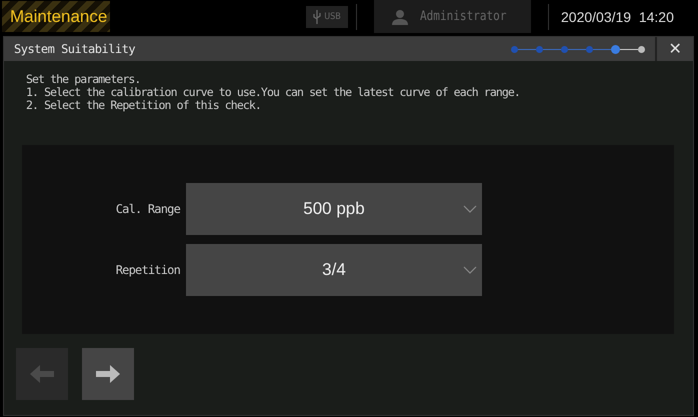 This screenshot has height=417, width=698. I want to click on field-label: Cal. Range, so click(148, 209).